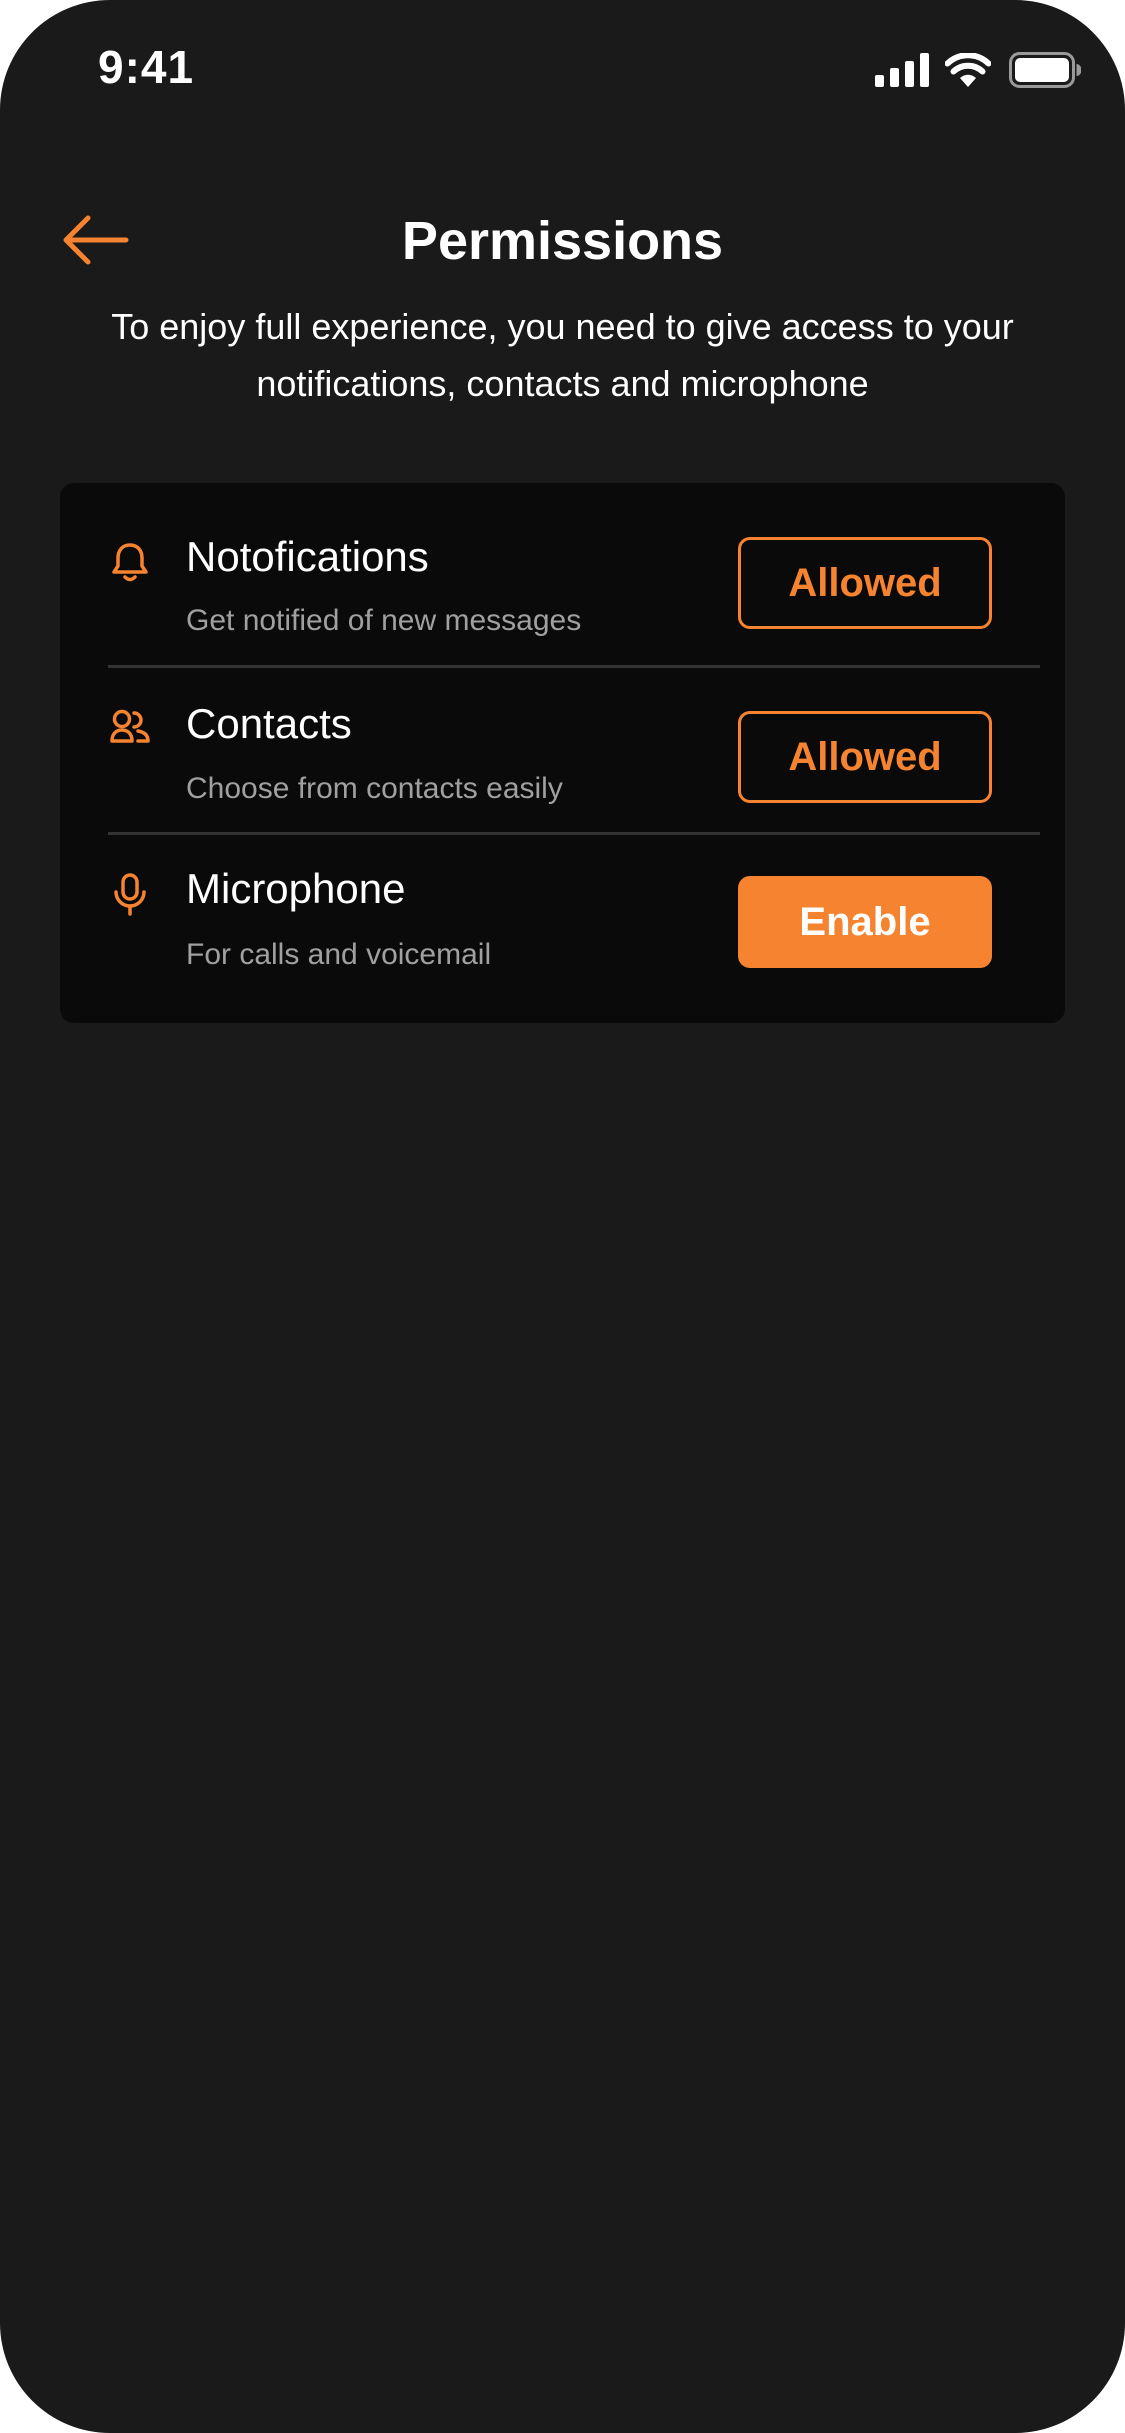  What do you see at coordinates (296, 888) in the screenshot?
I see `permission-title: Microphone` at bounding box center [296, 888].